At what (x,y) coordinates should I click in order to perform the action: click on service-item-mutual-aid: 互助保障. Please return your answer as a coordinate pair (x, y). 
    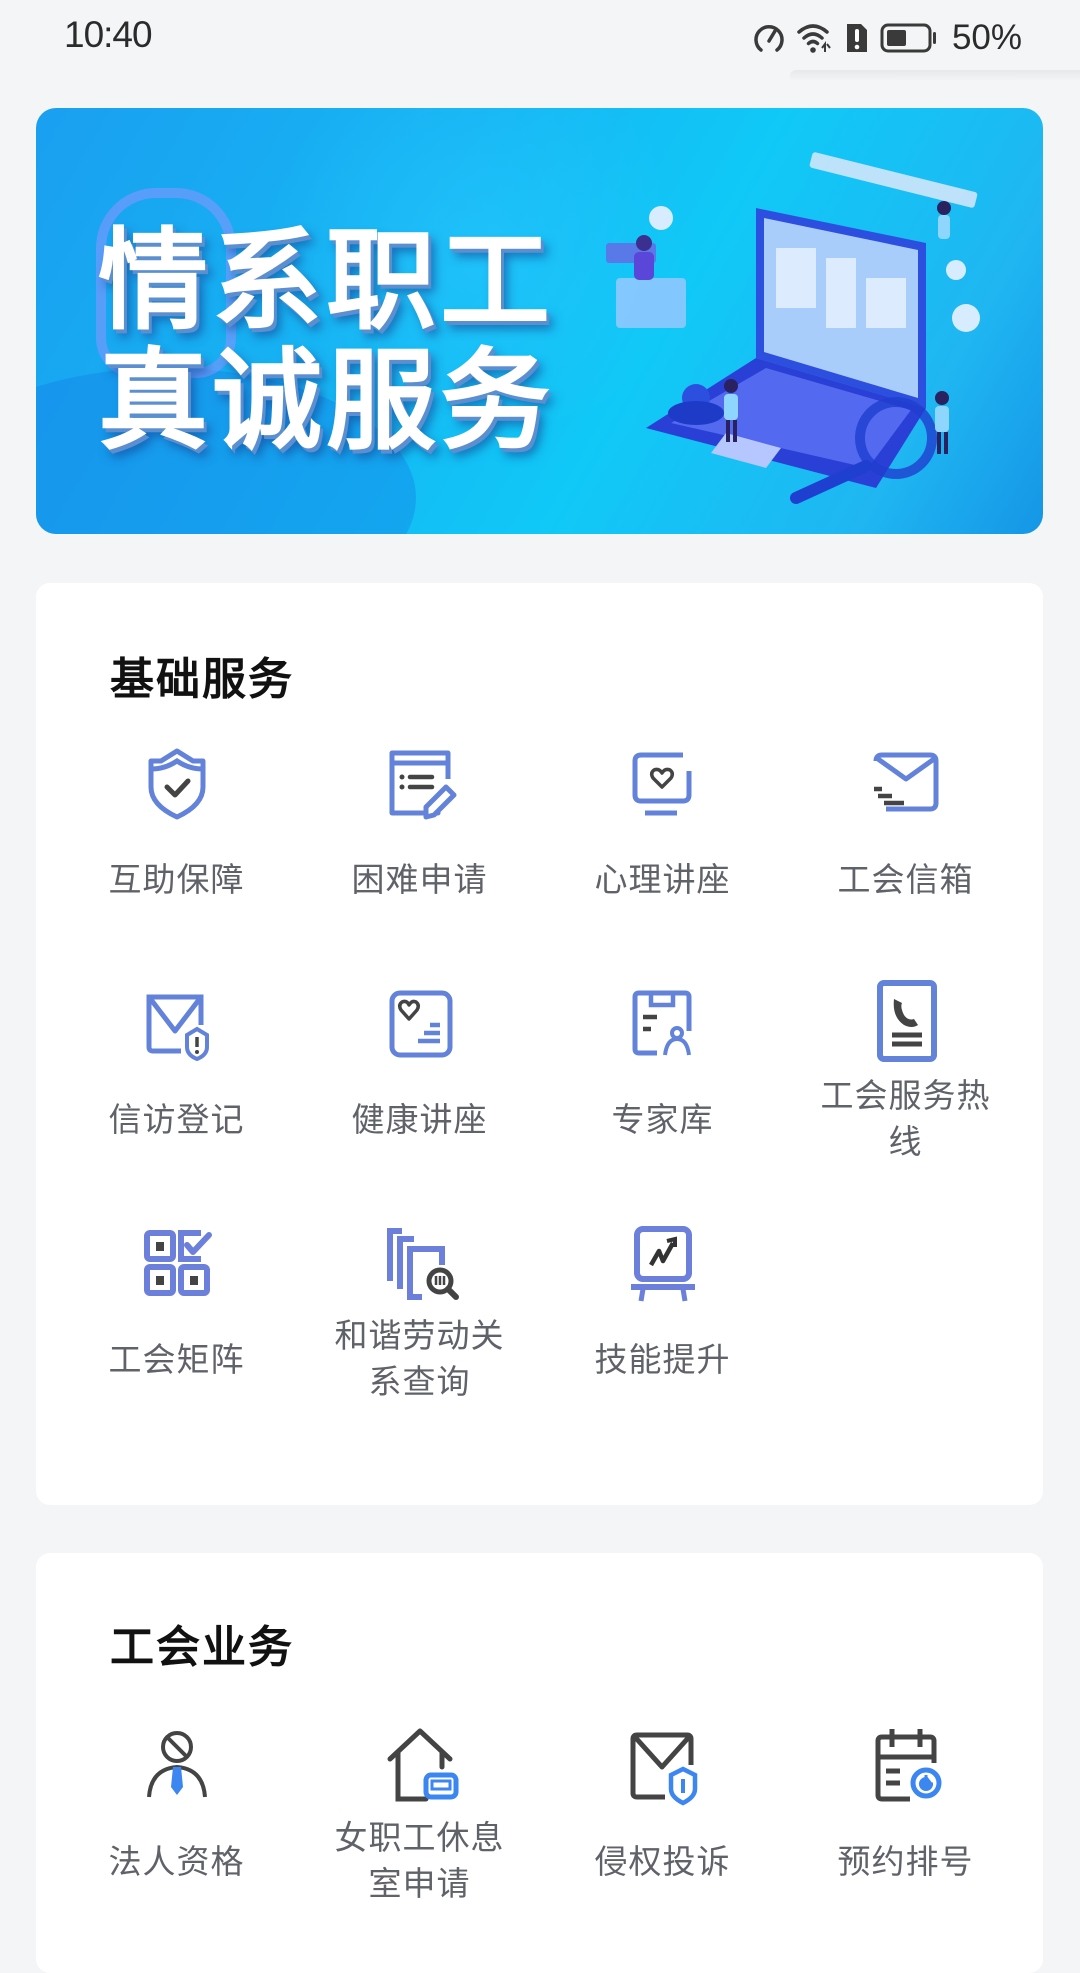
    Looking at the image, I should click on (176, 861).